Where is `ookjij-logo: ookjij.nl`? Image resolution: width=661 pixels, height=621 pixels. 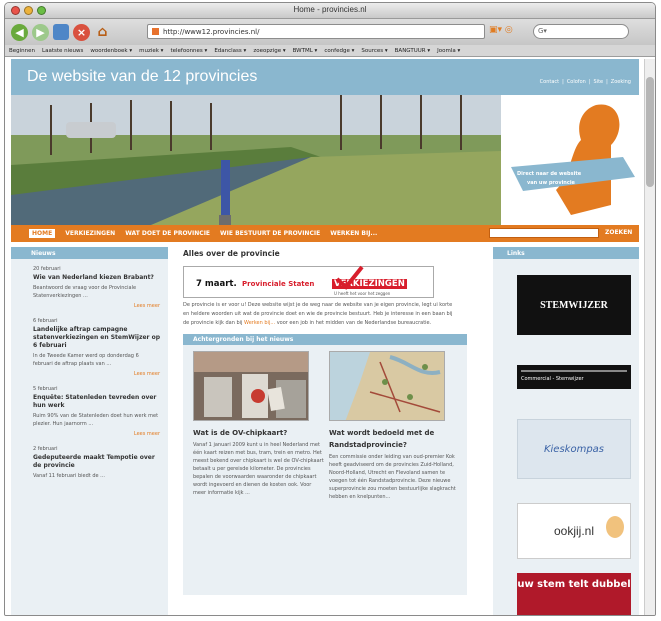
ookjij-logo: ookjij.nl is located at coordinates (574, 531).